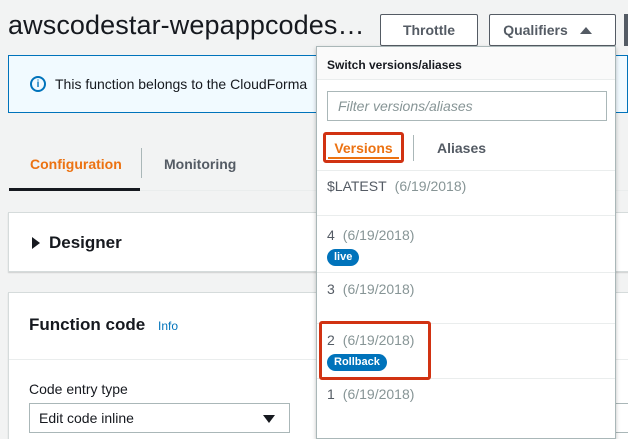 The image size is (628, 439). I want to click on filter-versions-input, so click(467, 106).